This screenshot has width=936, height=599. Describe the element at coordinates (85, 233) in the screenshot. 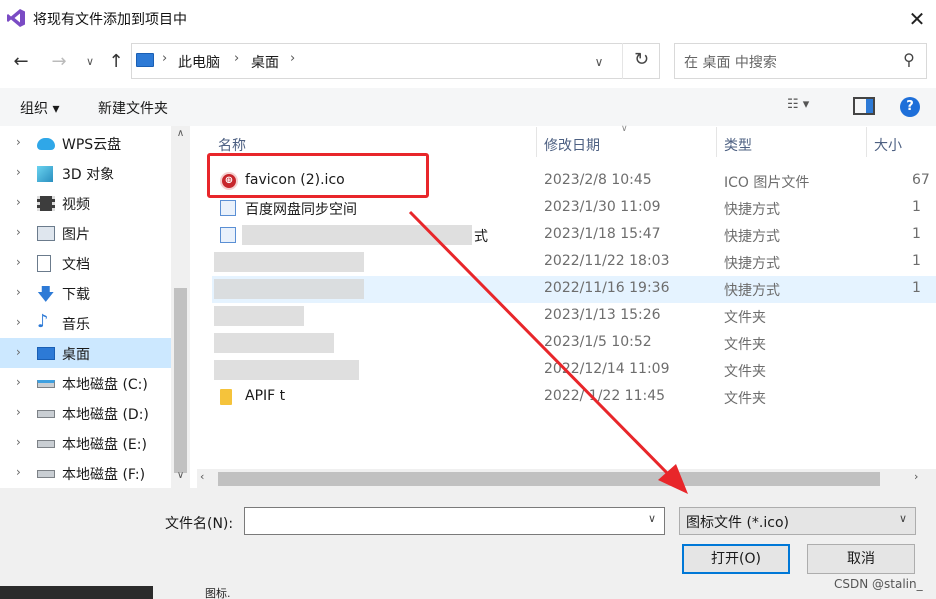

I see `nav-item-pictures: › 图片` at that location.